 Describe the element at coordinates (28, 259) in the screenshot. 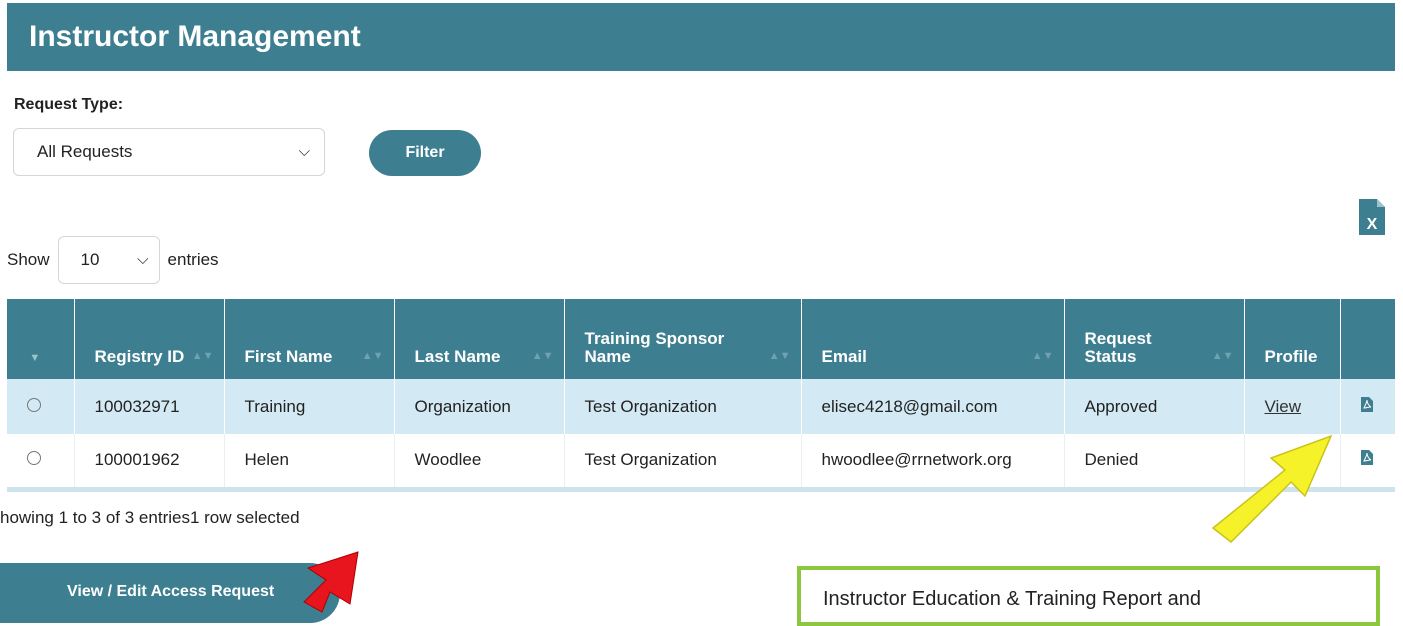

I see `show-label: Show` at that location.